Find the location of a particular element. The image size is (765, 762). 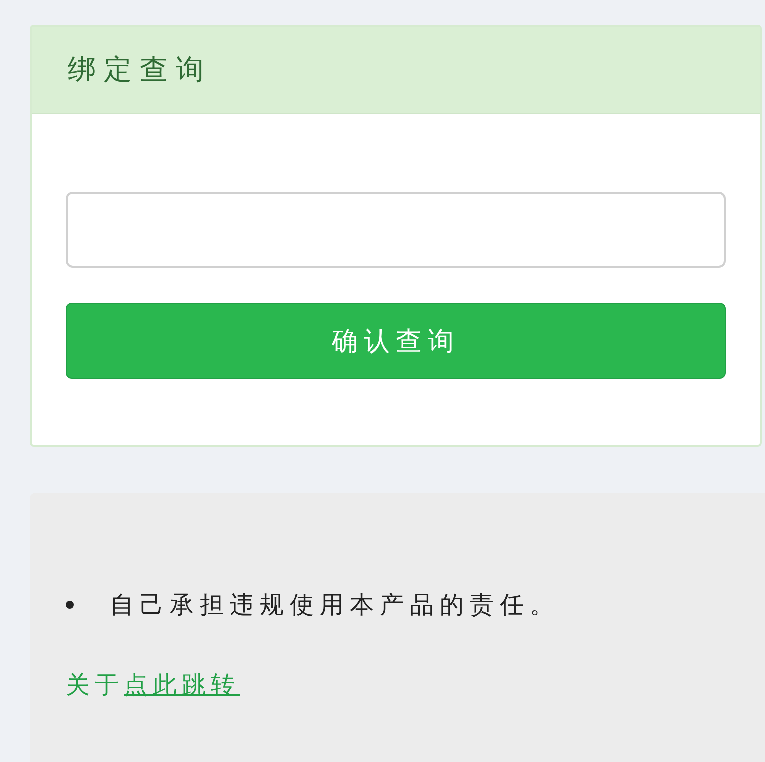

bullet-icon is located at coordinates (70, 605).